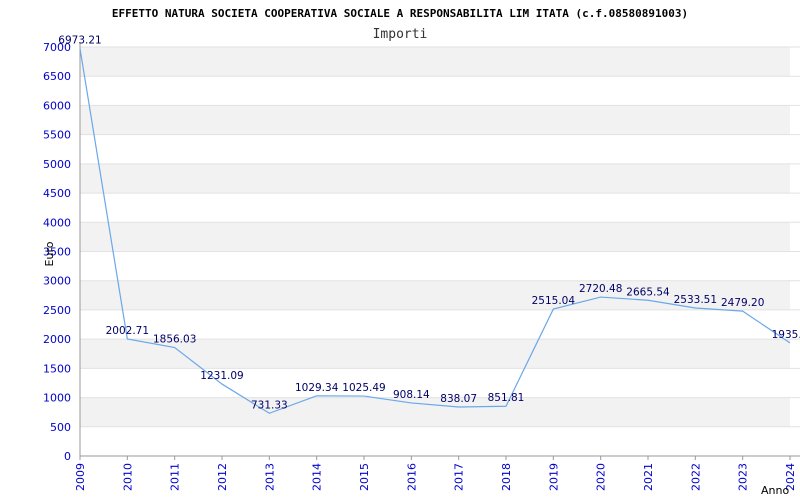 The width and height of the screenshot is (800, 500). What do you see at coordinates (57, 368) in the screenshot?
I see `y-tick-label: 1500` at bounding box center [57, 368].